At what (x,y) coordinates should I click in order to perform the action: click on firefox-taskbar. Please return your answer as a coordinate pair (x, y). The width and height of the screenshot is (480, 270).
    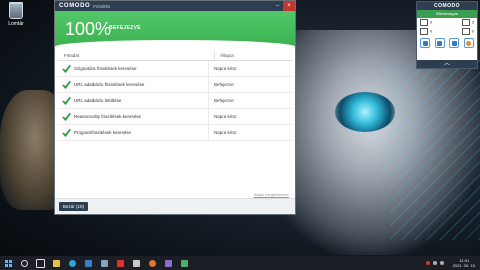
    Looking at the image, I should click on (152, 263).